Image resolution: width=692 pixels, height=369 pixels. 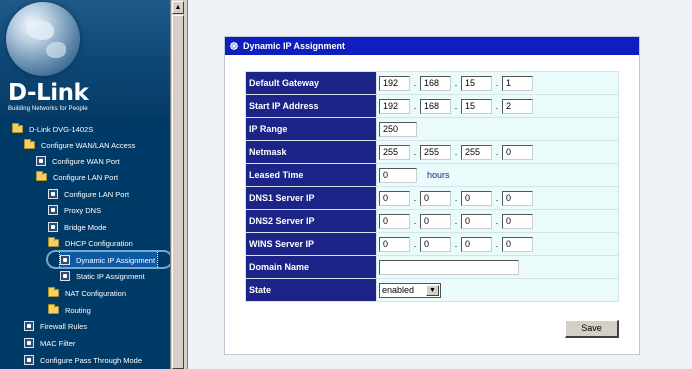 What do you see at coordinates (48, 93) in the screenshot?
I see `brand-logo-text: D-Link` at bounding box center [48, 93].